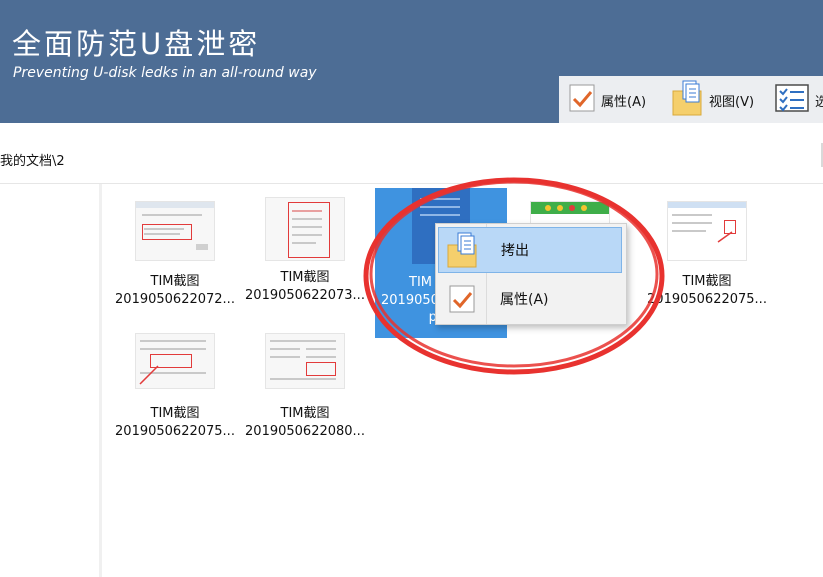 Image resolution: width=823 pixels, height=577 pixels. I want to click on current-path: 我的文档\2, so click(32, 159).